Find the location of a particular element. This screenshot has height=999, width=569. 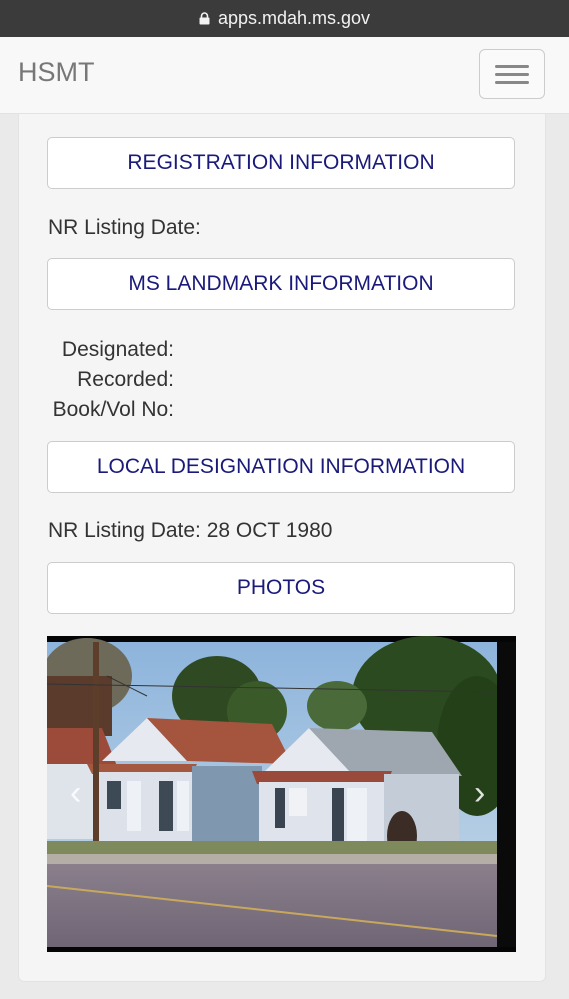

local-designation-information-button: LOCAL DESIGNATION INFORMATION is located at coordinates (281, 467).